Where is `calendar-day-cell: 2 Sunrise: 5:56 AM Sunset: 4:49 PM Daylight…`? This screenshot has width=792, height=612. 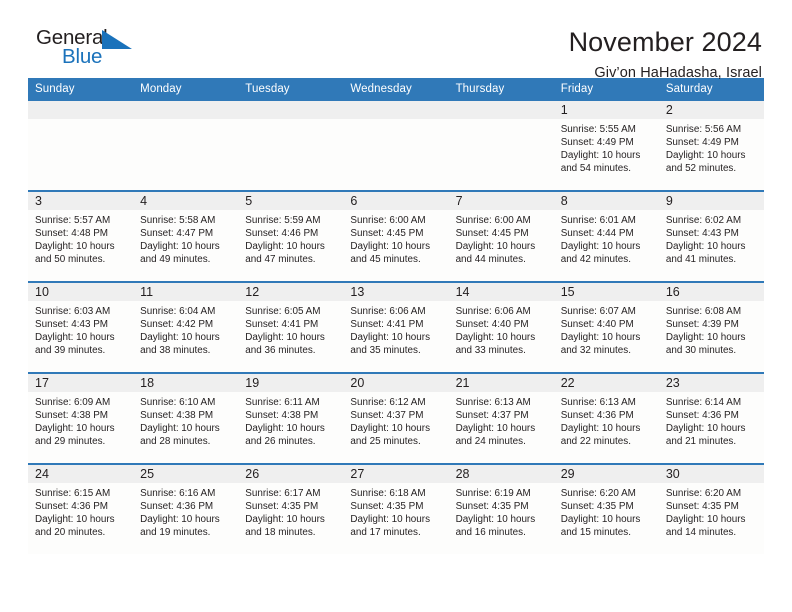
calendar-day-cell: 2 Sunrise: 5:56 AM Sunset: 4:49 PM Daylight… is located at coordinates (711, 146).